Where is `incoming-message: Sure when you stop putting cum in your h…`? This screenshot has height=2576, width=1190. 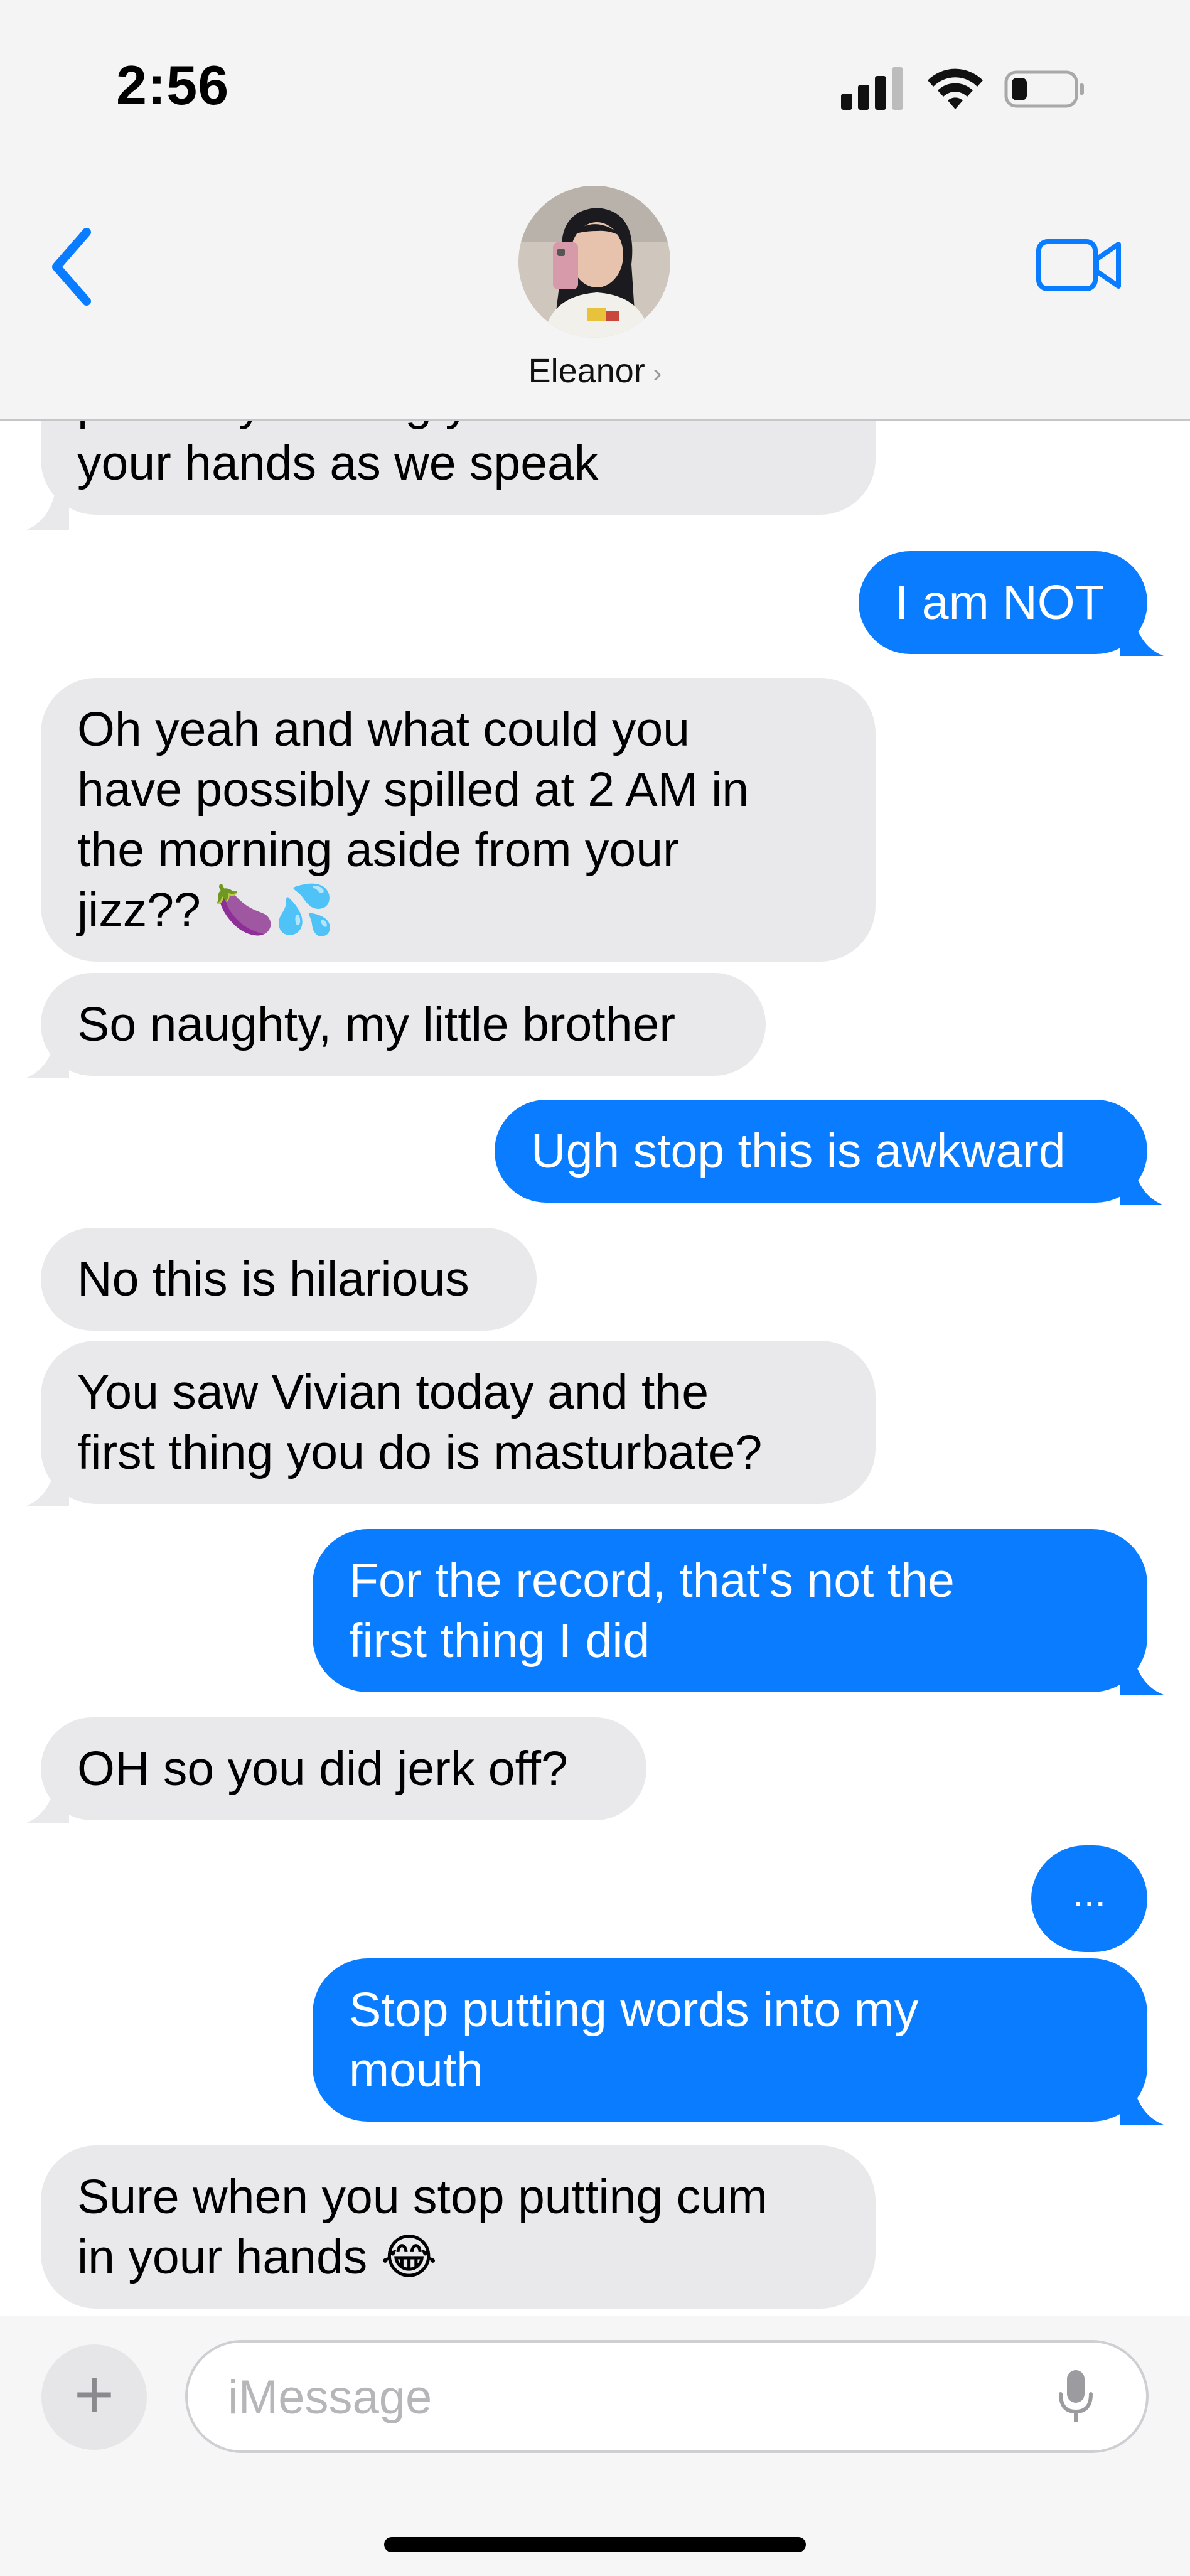
incoming-message: Sure when you stop putting cum in your h… is located at coordinates (458, 2227).